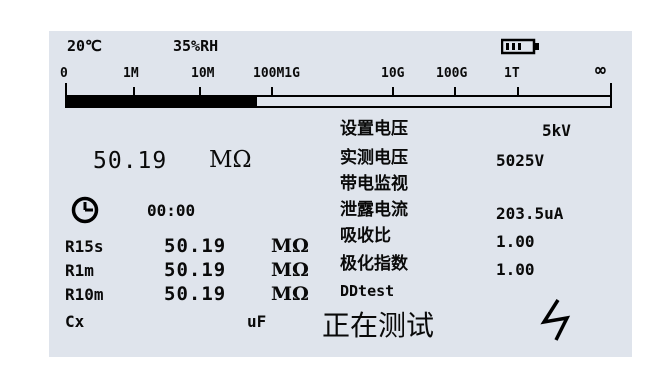 The image size is (656, 366). What do you see at coordinates (555, 320) in the screenshot?
I see `high-voltage-icon` at bounding box center [555, 320].